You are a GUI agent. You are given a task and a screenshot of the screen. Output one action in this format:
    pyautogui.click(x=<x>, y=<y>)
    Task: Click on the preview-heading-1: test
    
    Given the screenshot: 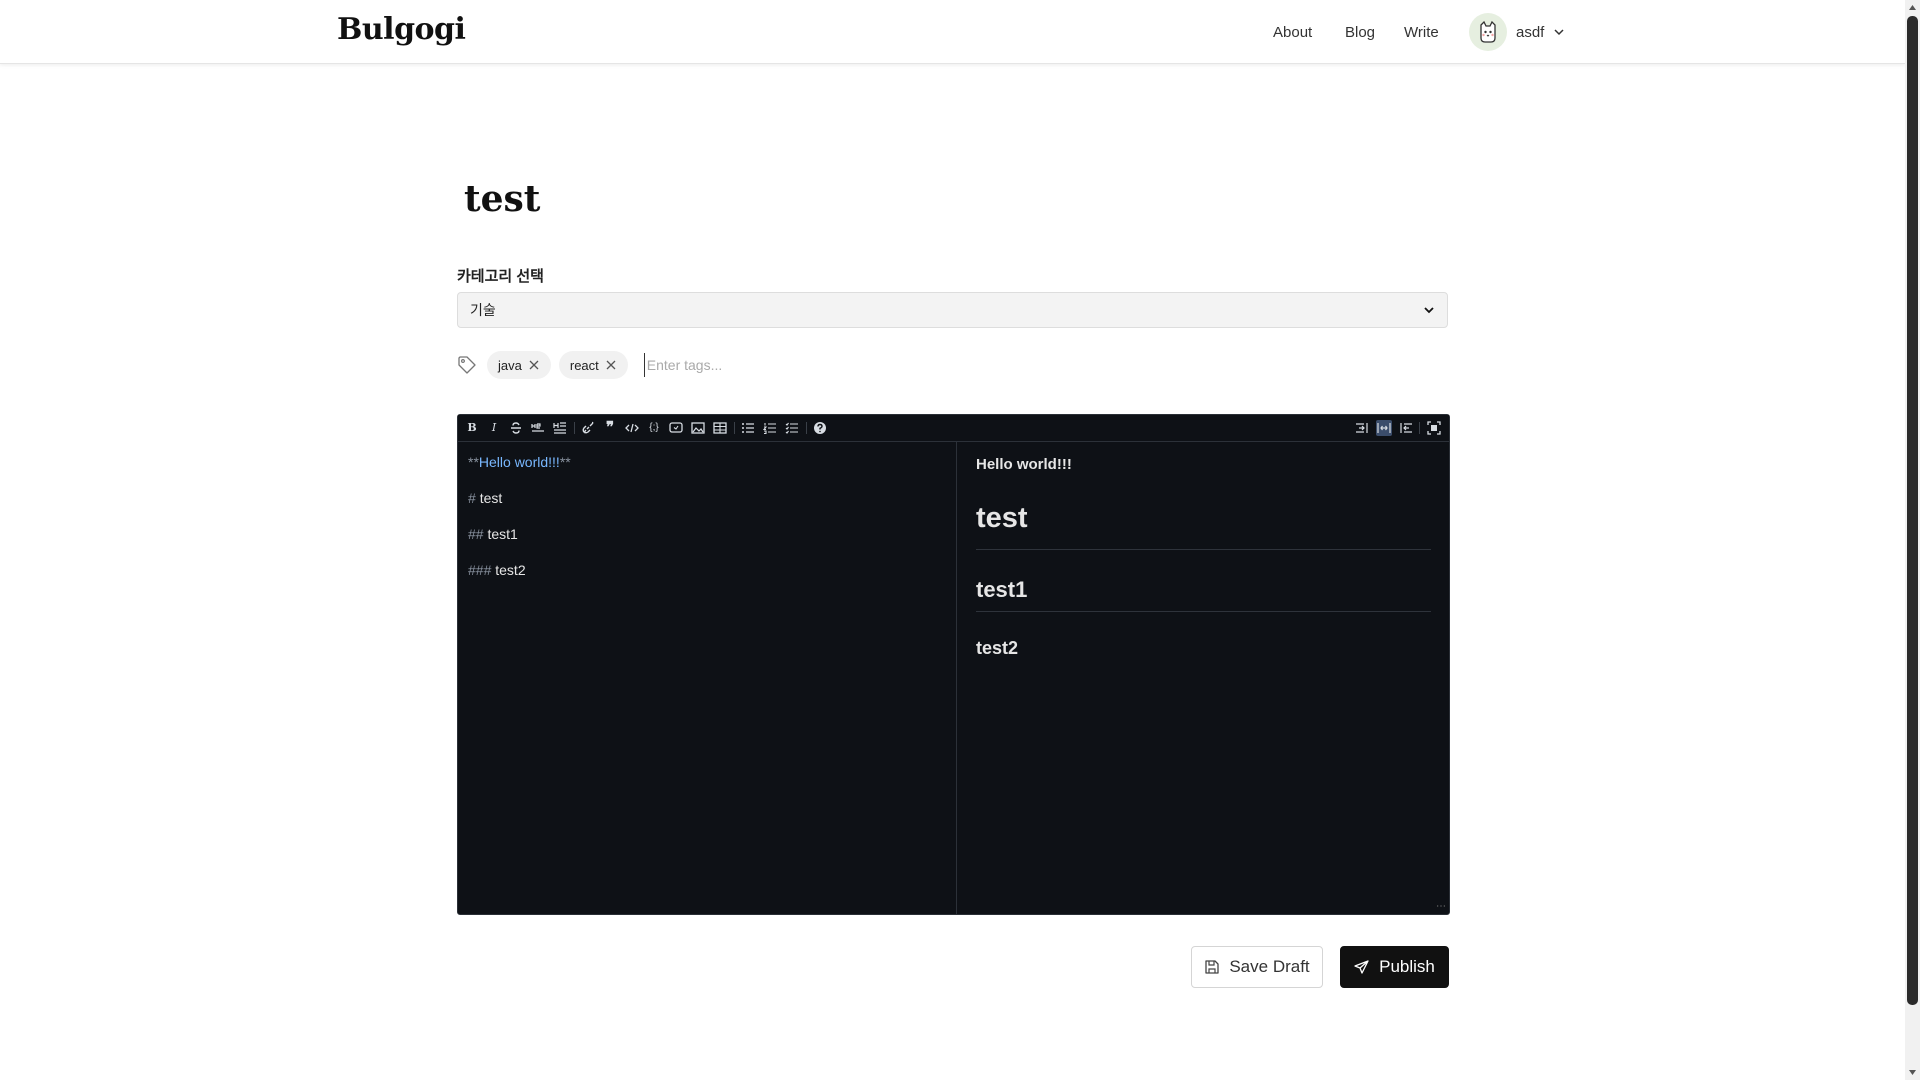 What is the action you would take?
    pyautogui.click(x=1002, y=518)
    